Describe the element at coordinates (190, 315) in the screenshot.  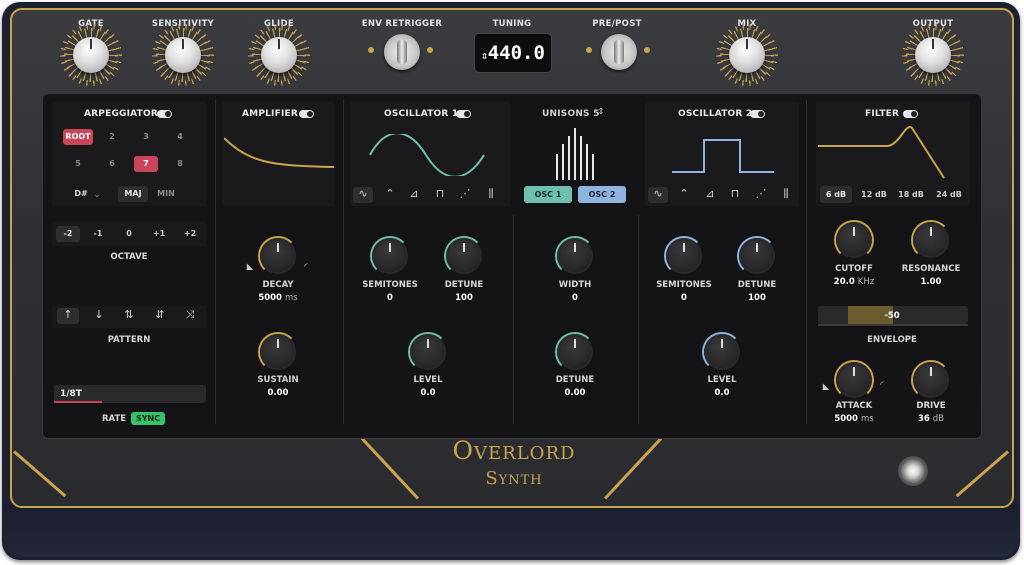
I see `pattern-random-icon: ⤨` at that location.